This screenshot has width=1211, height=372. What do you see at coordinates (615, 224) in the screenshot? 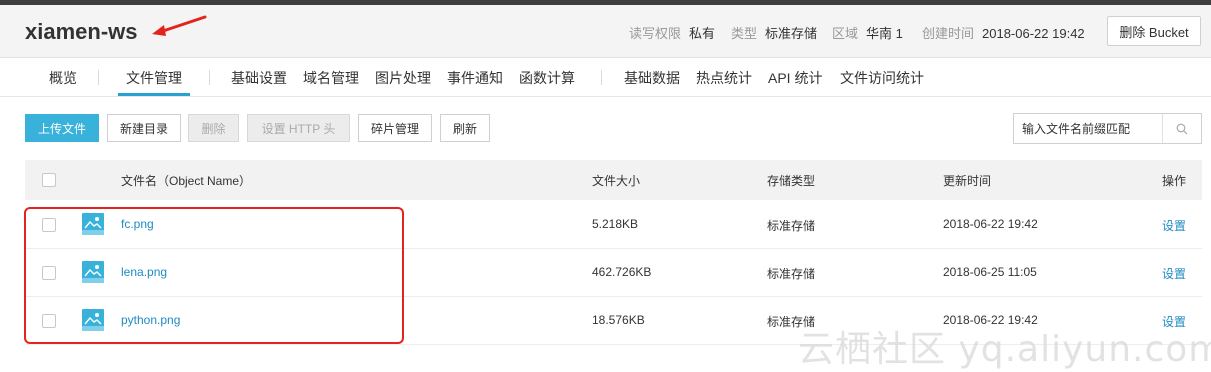
I see `file-size: 5.218KB` at bounding box center [615, 224].